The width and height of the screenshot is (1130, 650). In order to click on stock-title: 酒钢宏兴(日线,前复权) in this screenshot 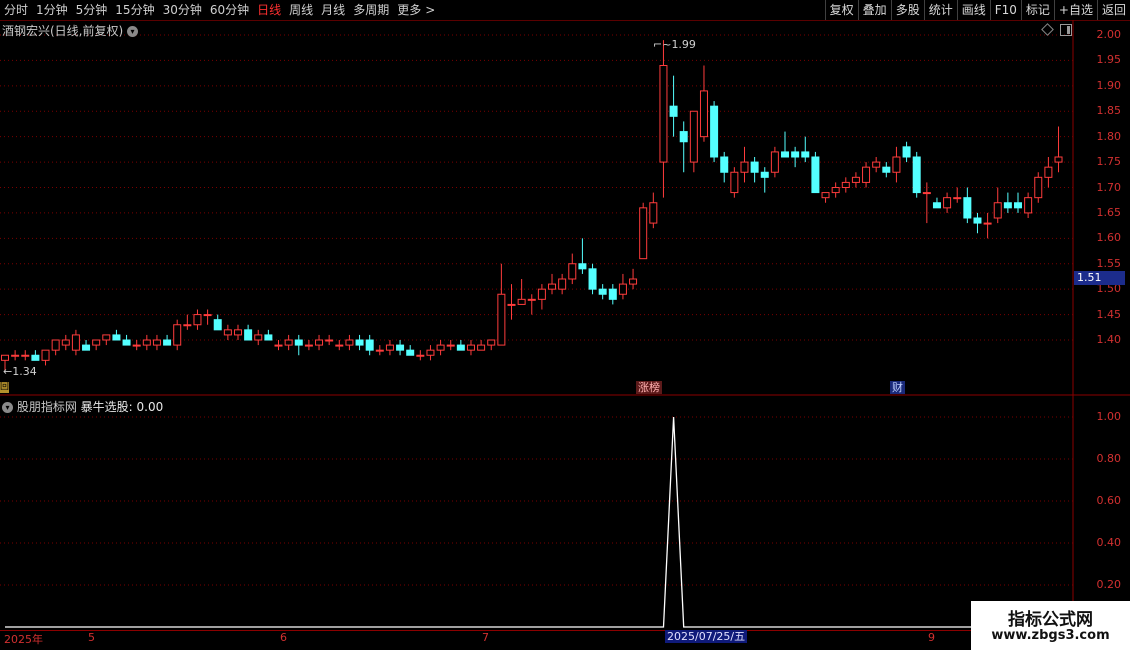, I will do `click(63, 31)`.